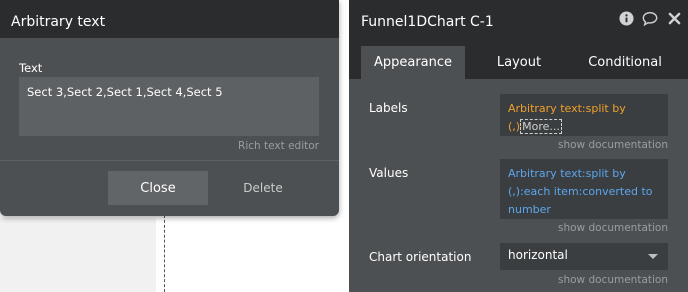 The height and width of the screenshot is (292, 688). Describe the element at coordinates (518, 19) in the screenshot. I see `panel-titlebar: Funnel1DChart C-1` at that location.